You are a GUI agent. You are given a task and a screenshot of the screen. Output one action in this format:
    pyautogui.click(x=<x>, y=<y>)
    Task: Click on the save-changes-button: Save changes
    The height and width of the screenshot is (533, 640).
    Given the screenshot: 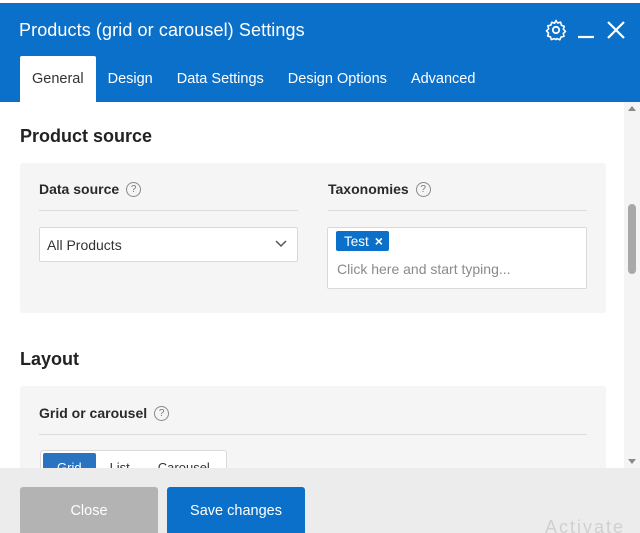 What is the action you would take?
    pyautogui.click(x=236, y=510)
    